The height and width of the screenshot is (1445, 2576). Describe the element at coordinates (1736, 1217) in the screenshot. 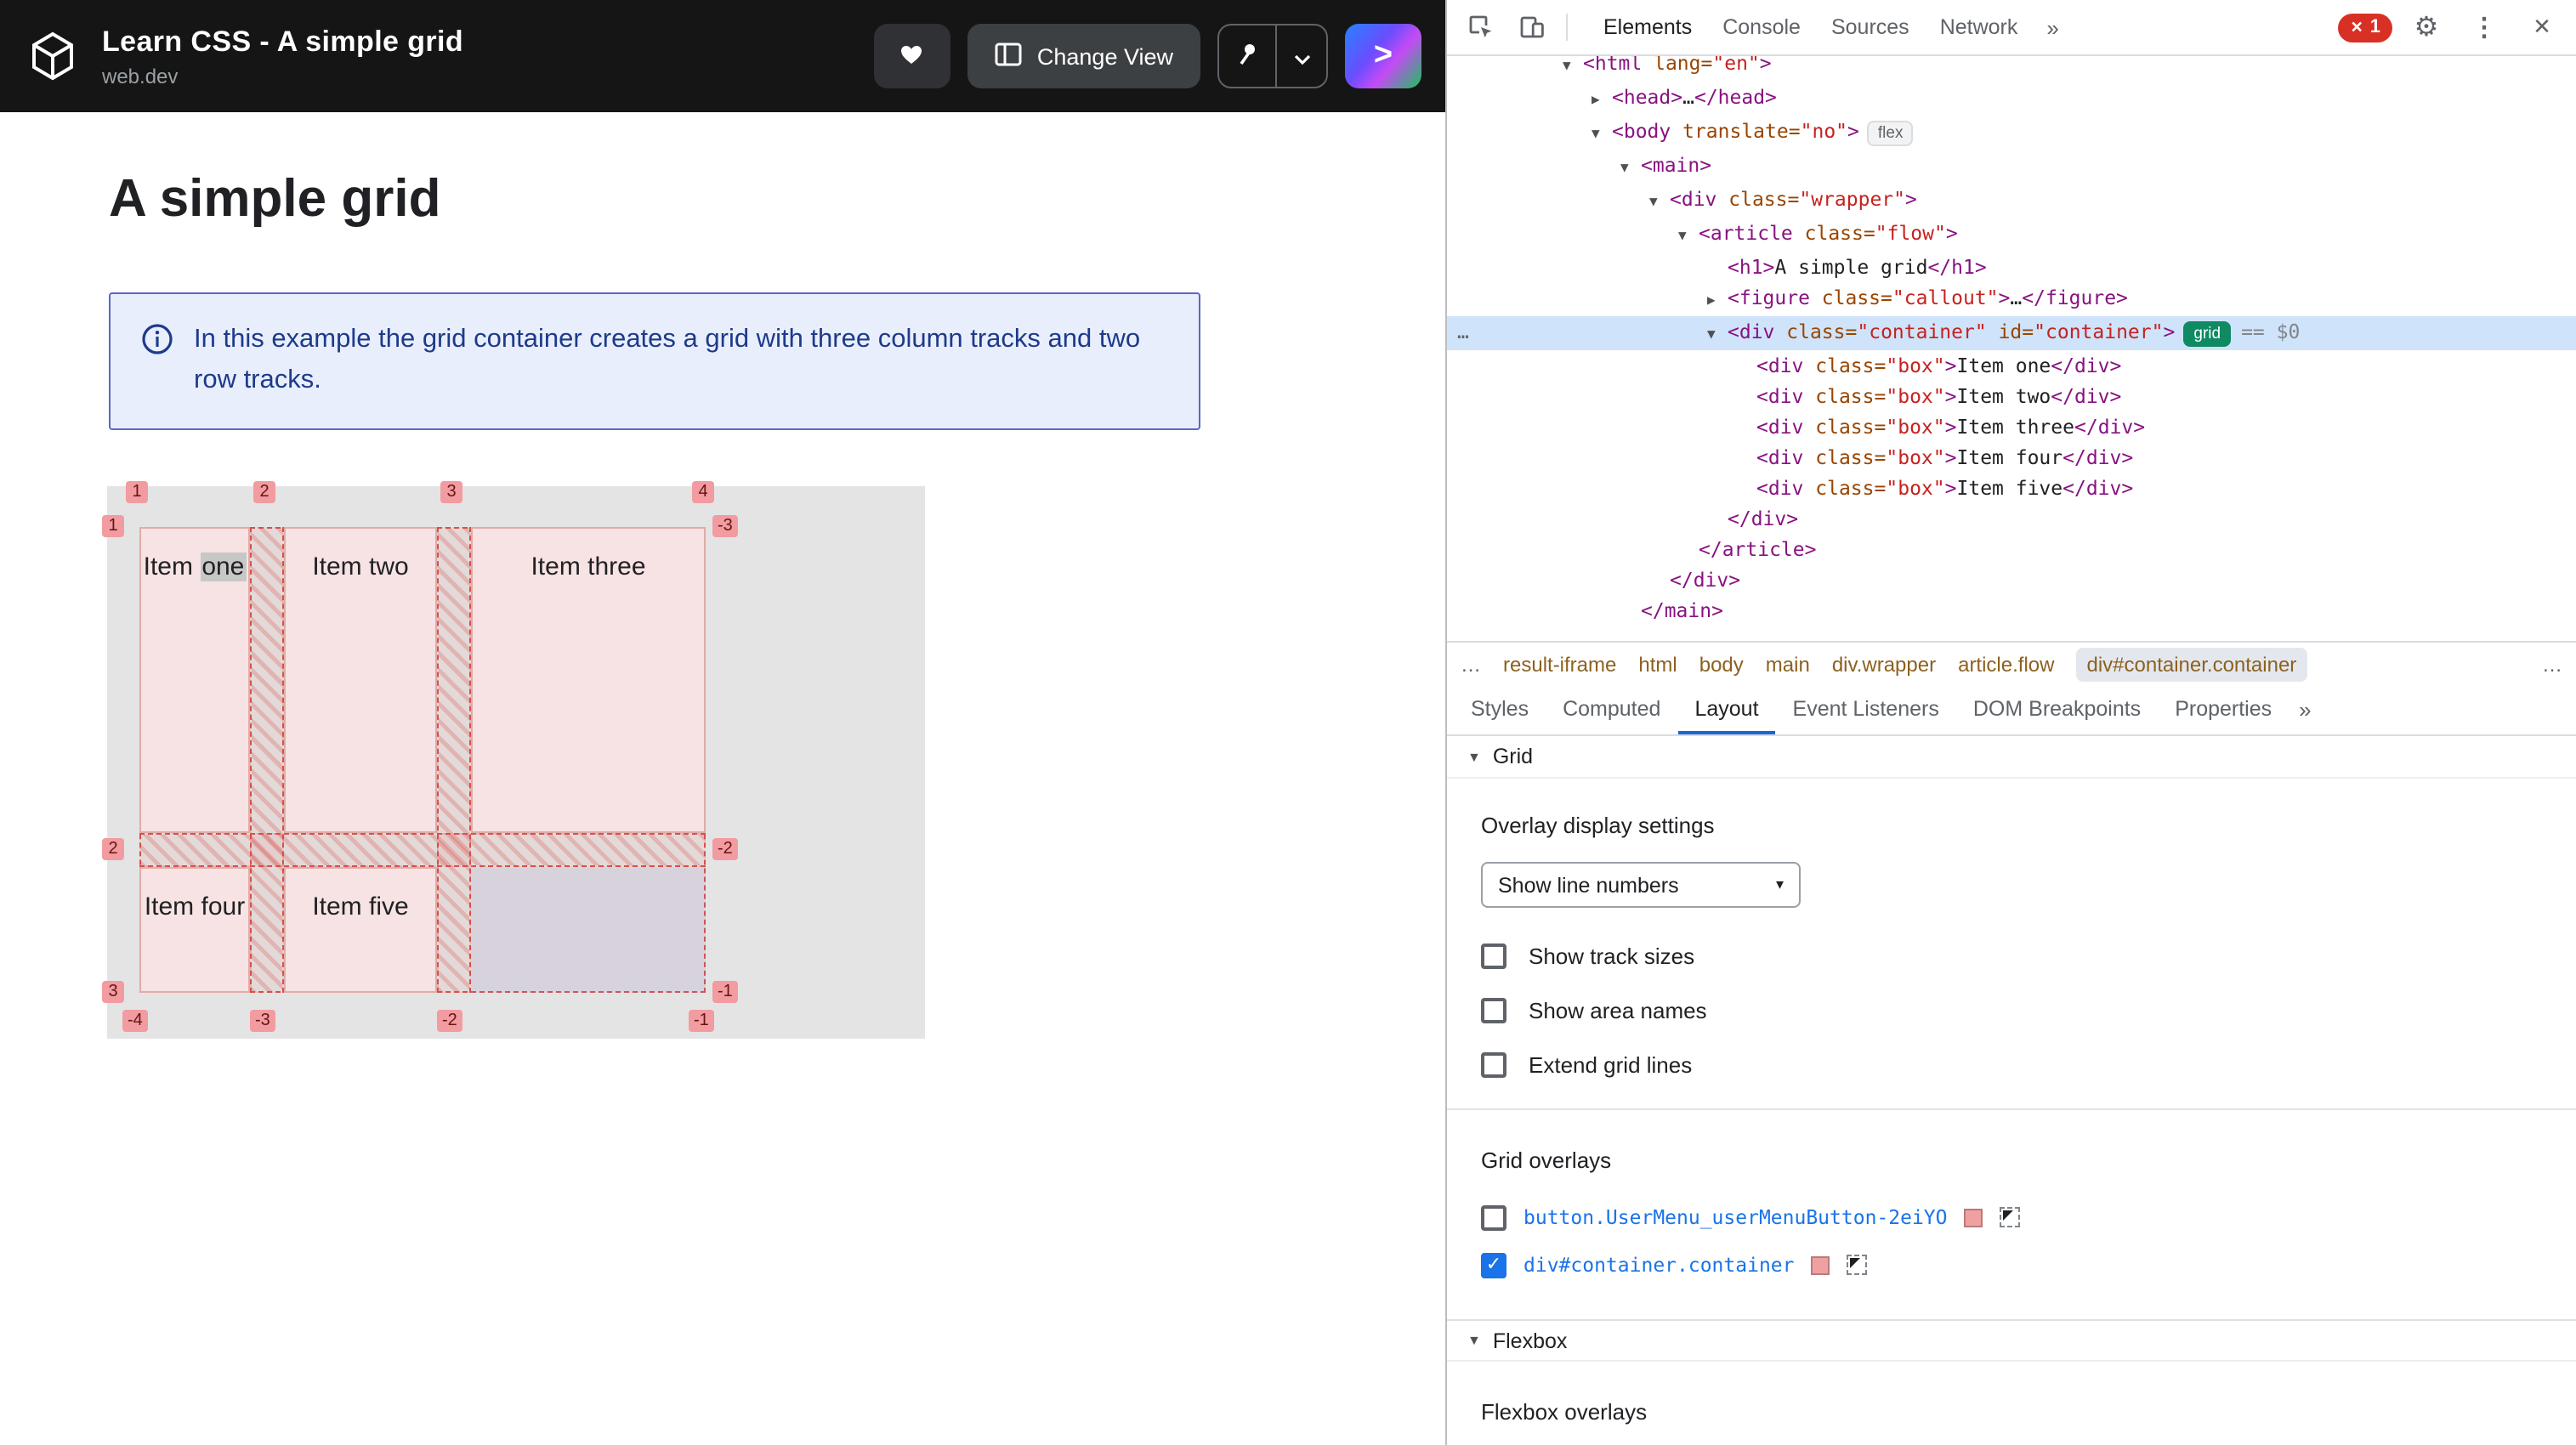

I see `overlay-element-link: button.UserMenu_userMenuButton-2eiYO` at that location.